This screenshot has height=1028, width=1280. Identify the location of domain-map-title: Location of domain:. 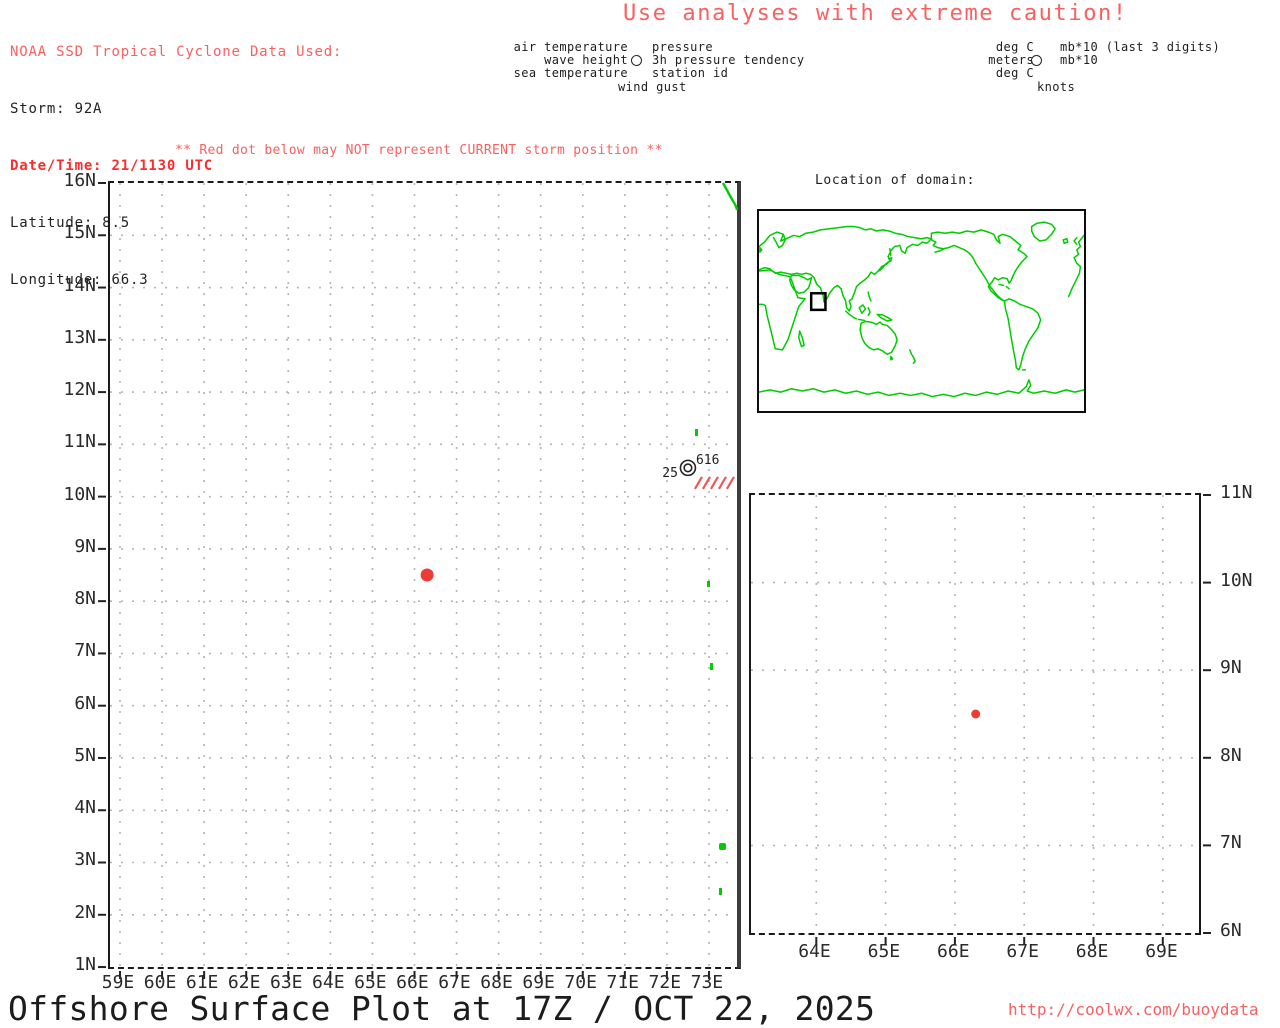
(895, 180).